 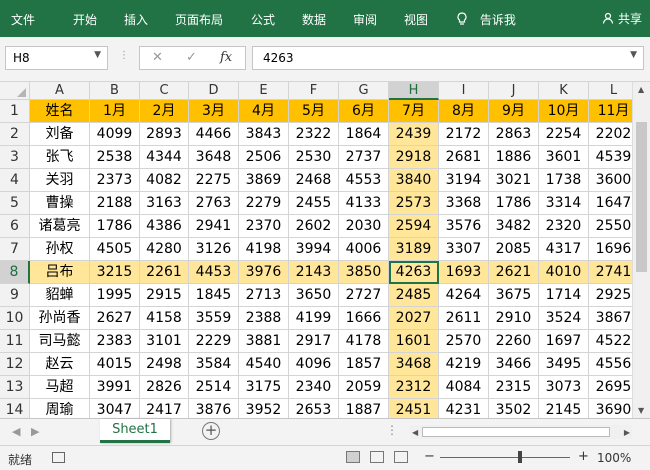 I want to click on column-header: B, so click(x=115, y=91).